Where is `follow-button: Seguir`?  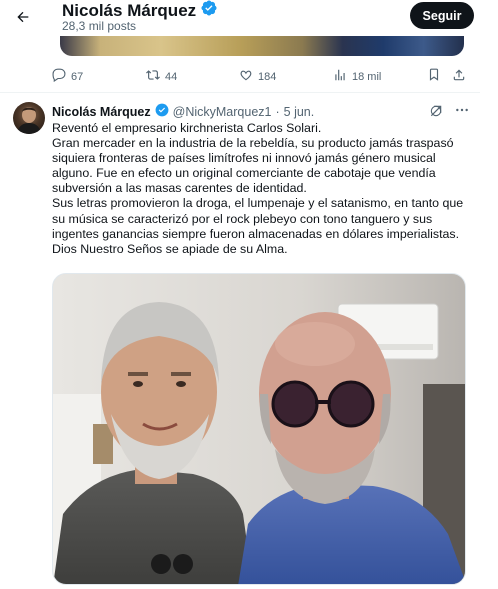 follow-button: Seguir is located at coordinates (442, 15).